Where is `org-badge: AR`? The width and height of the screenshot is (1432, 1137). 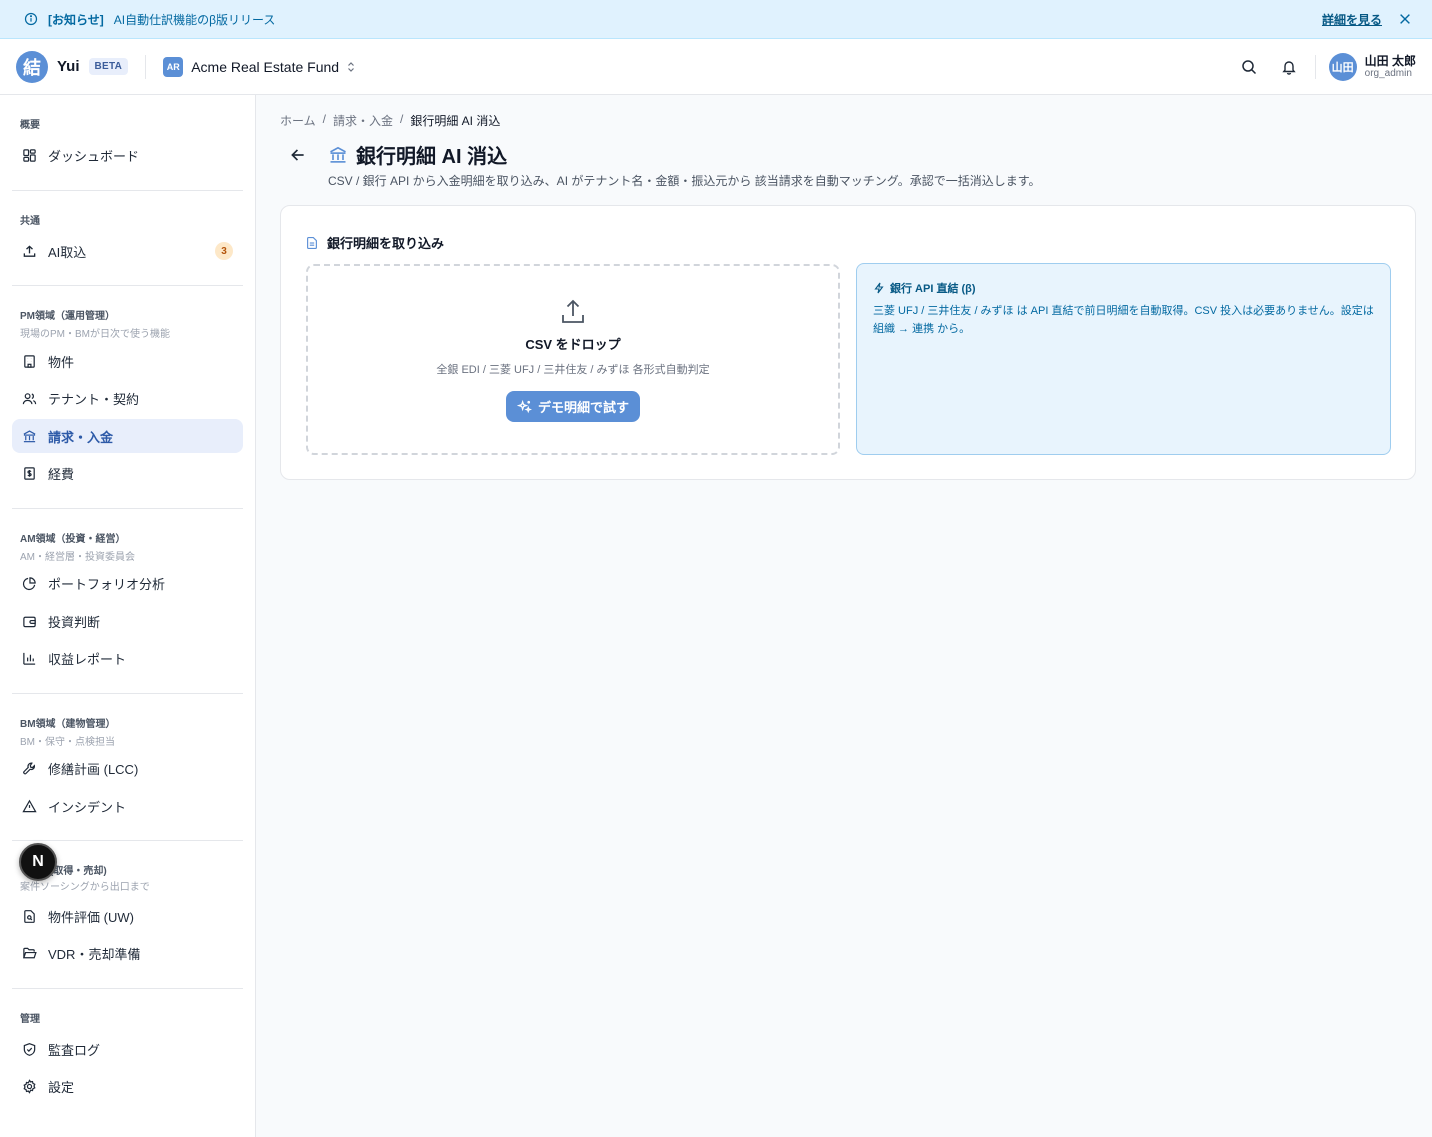 org-badge: AR is located at coordinates (173, 66).